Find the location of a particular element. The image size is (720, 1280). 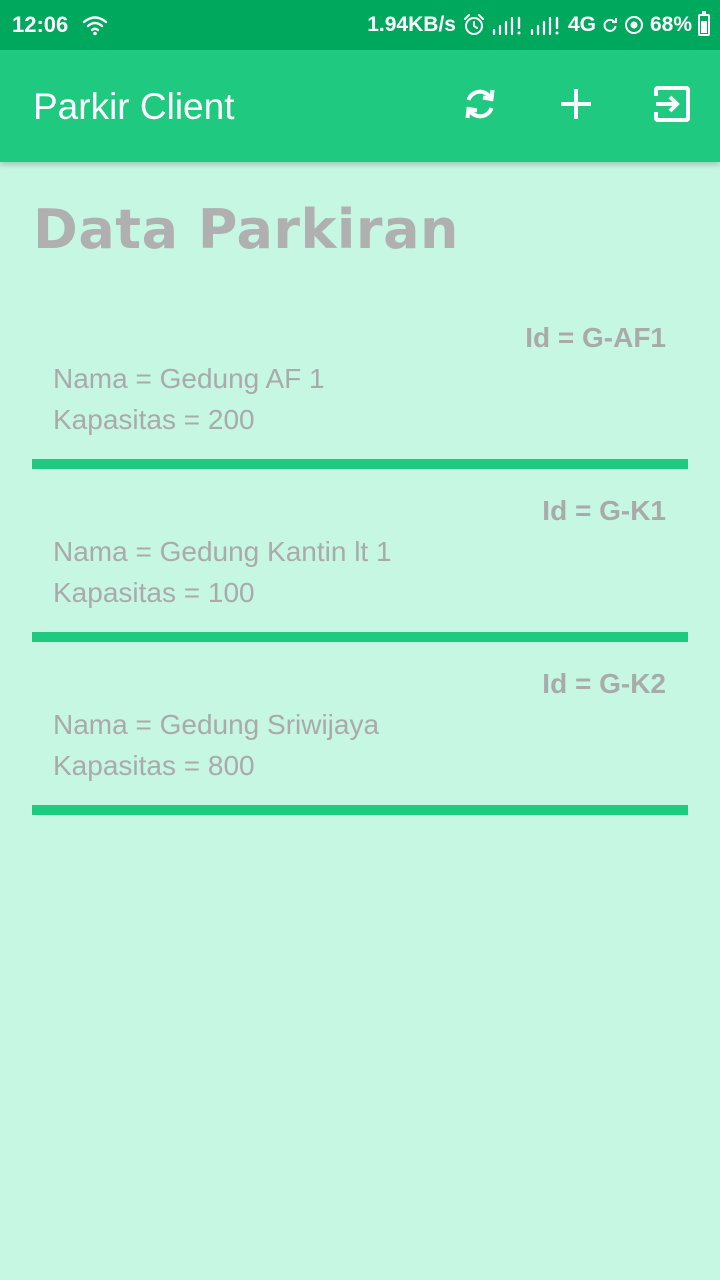

item-id: Id = G-K2 is located at coordinates (604, 683).